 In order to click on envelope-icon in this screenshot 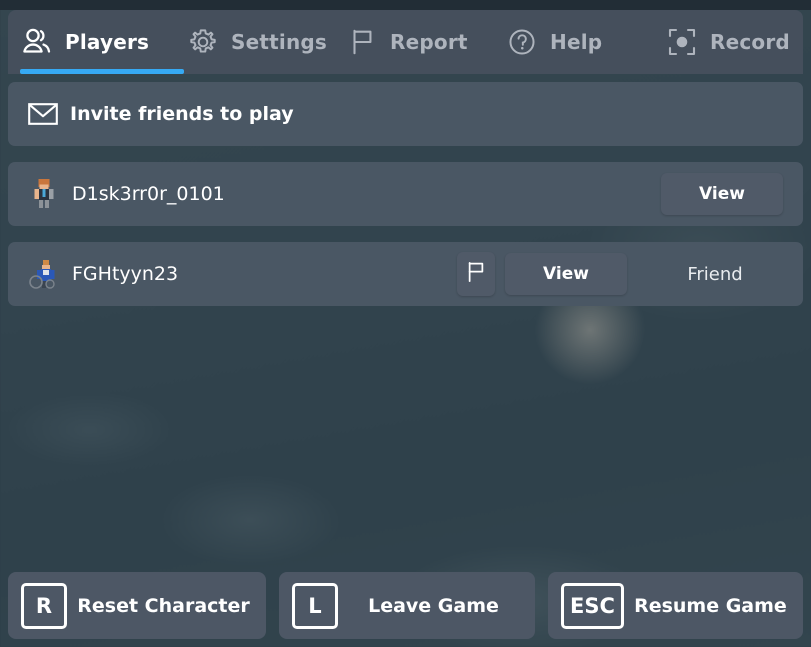, I will do `click(43, 114)`.